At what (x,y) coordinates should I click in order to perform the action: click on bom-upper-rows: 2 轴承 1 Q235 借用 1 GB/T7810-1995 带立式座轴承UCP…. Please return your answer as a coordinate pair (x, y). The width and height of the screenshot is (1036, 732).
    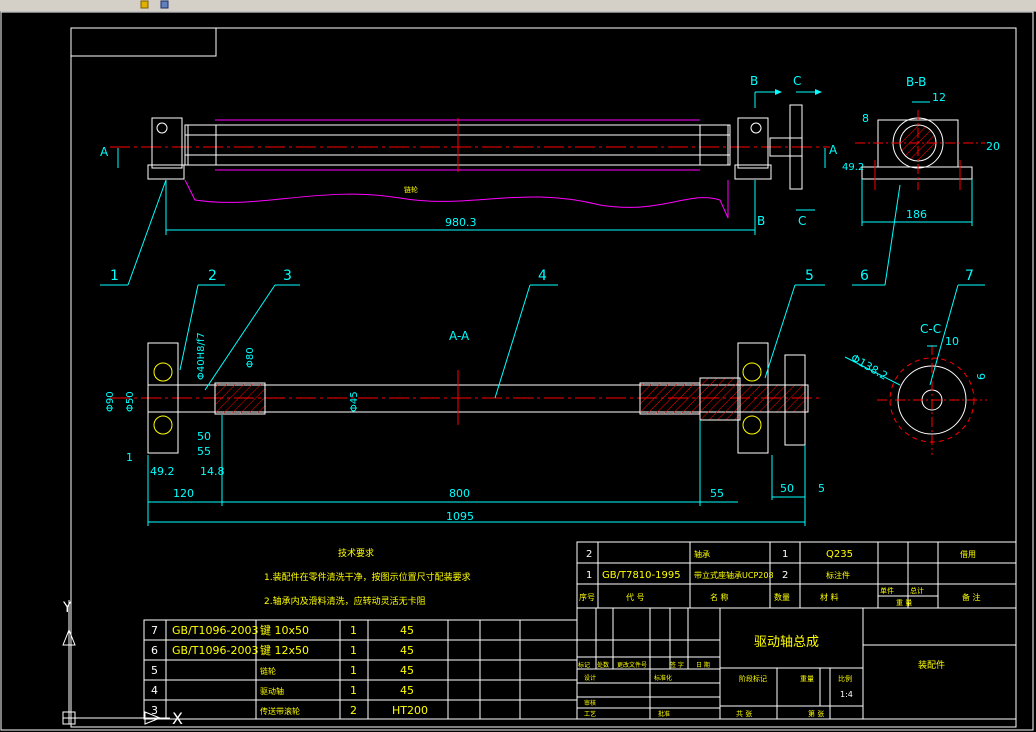
    Looking at the image, I should click on (780, 578).